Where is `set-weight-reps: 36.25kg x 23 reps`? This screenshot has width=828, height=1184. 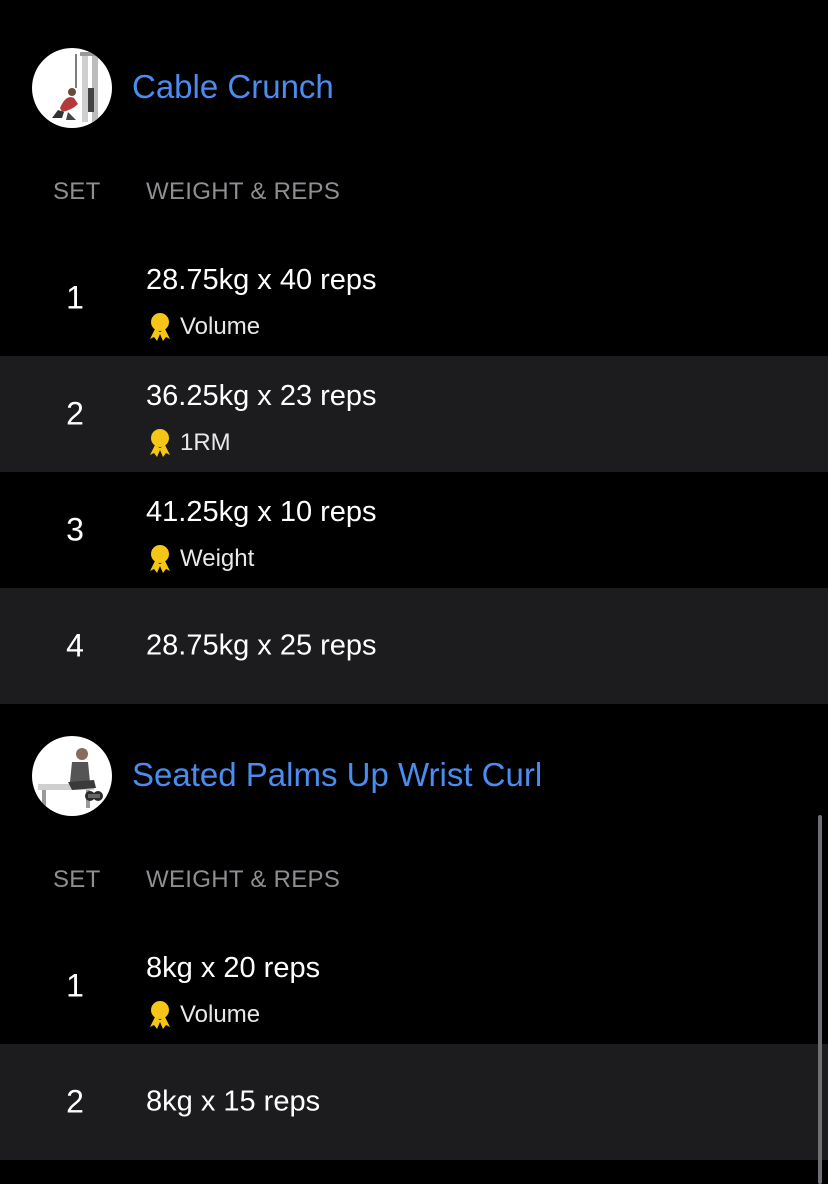 set-weight-reps: 36.25kg x 23 reps is located at coordinates (261, 396).